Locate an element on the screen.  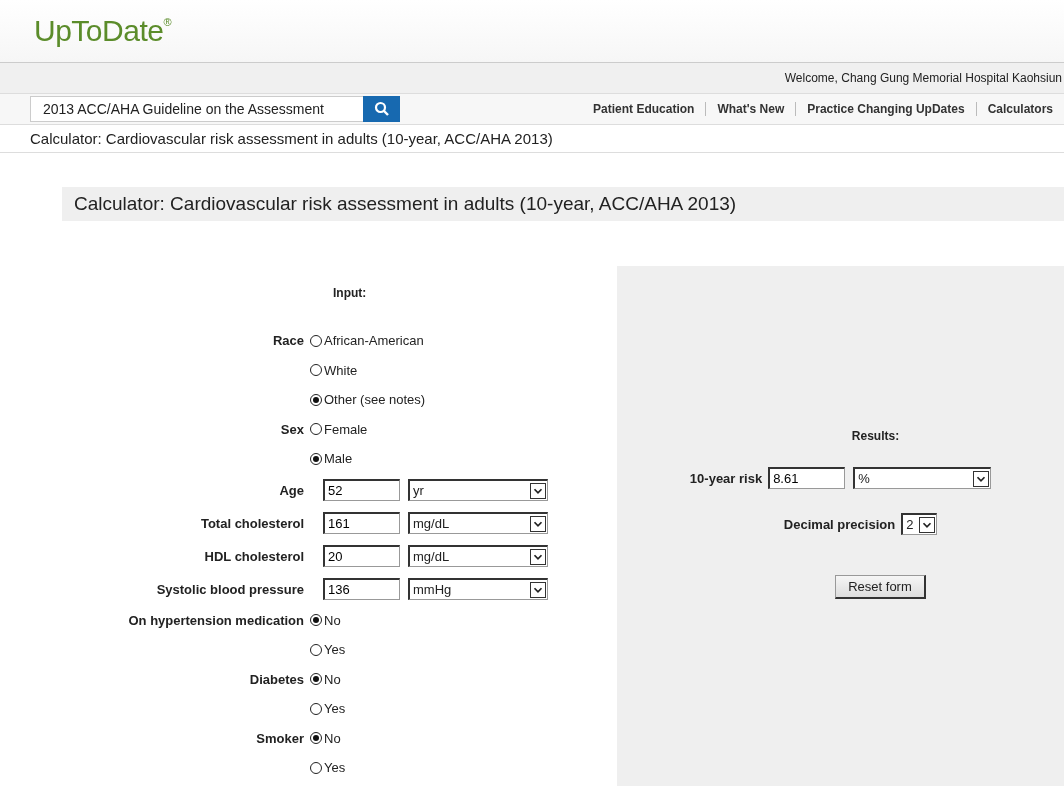
option-label: African-American is located at coordinates (374, 341).